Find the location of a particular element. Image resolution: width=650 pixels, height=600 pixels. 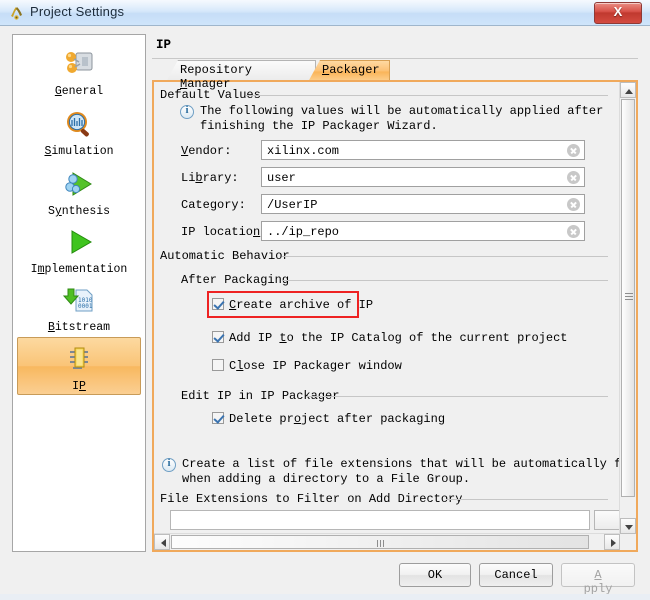

sidebar-item-label: Bitstream is located at coordinates (79, 327).